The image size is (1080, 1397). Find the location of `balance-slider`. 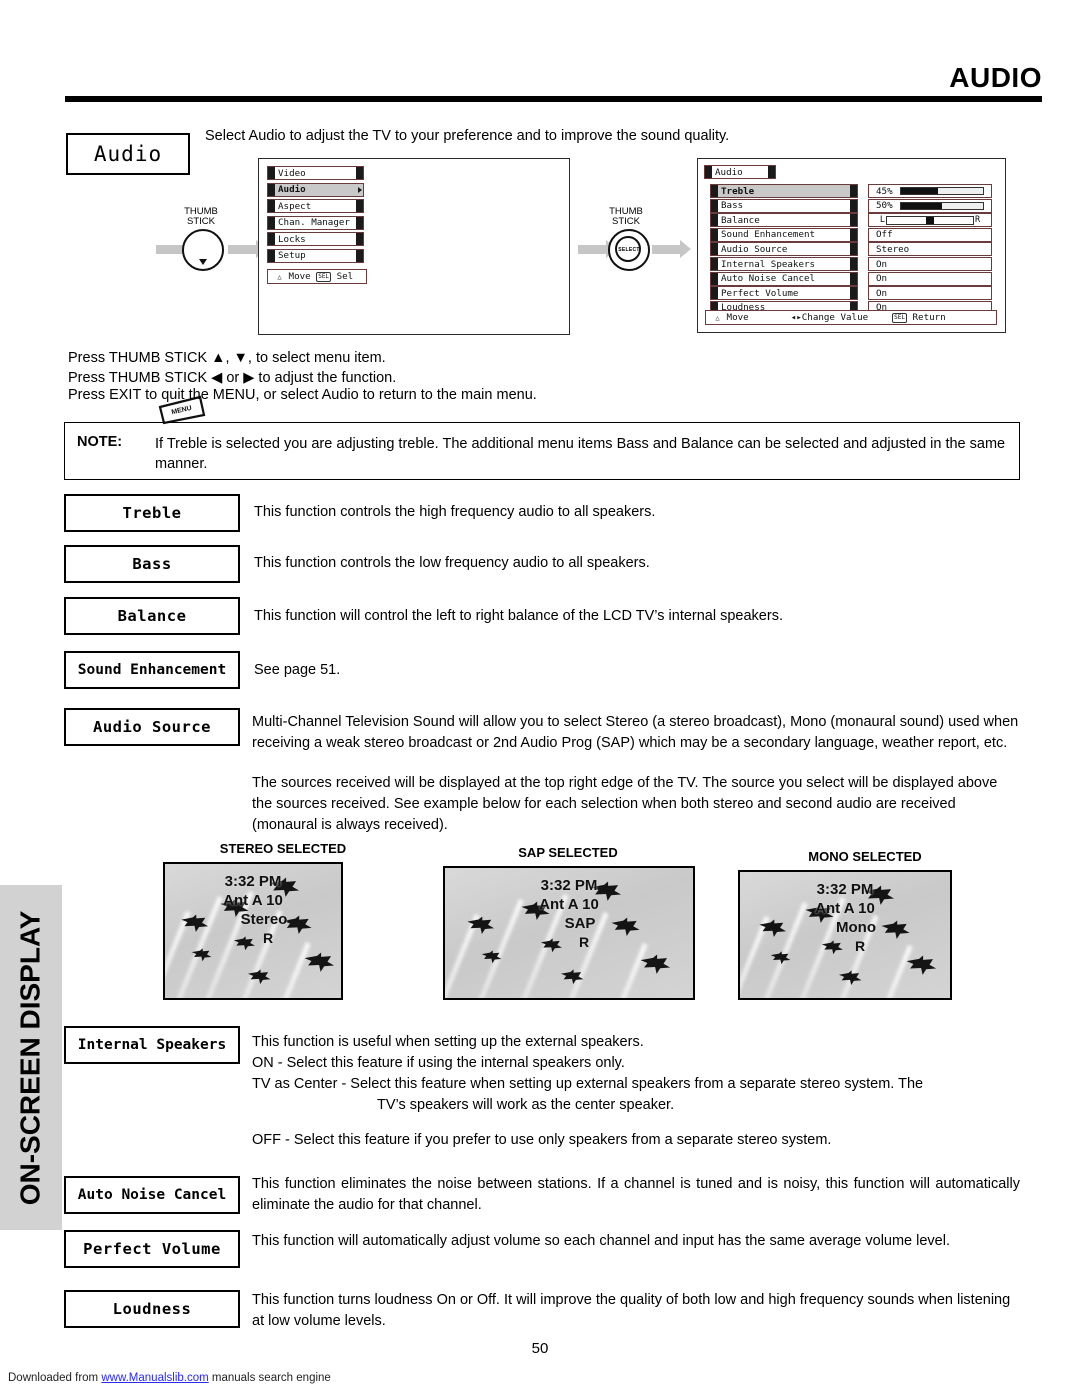

balance-slider is located at coordinates (930, 220).